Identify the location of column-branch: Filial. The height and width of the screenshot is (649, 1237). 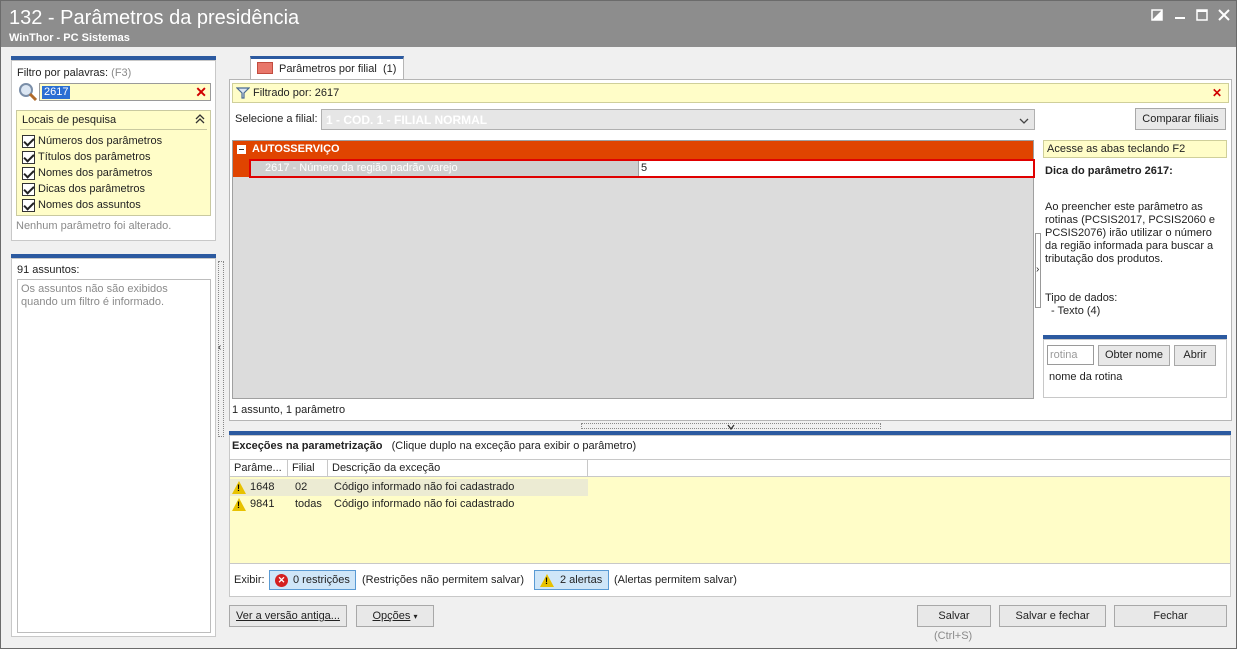
(308, 468).